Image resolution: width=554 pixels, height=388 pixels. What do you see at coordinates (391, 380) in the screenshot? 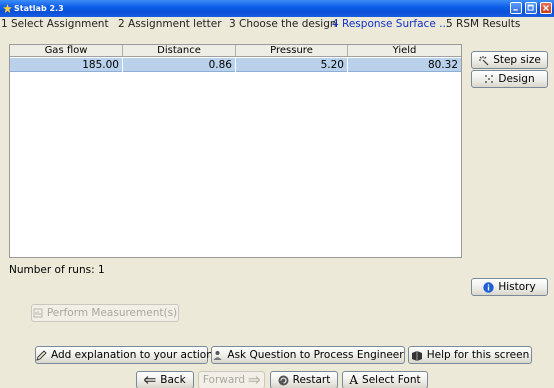
I see `select-font-label: Select Font` at bounding box center [391, 380].